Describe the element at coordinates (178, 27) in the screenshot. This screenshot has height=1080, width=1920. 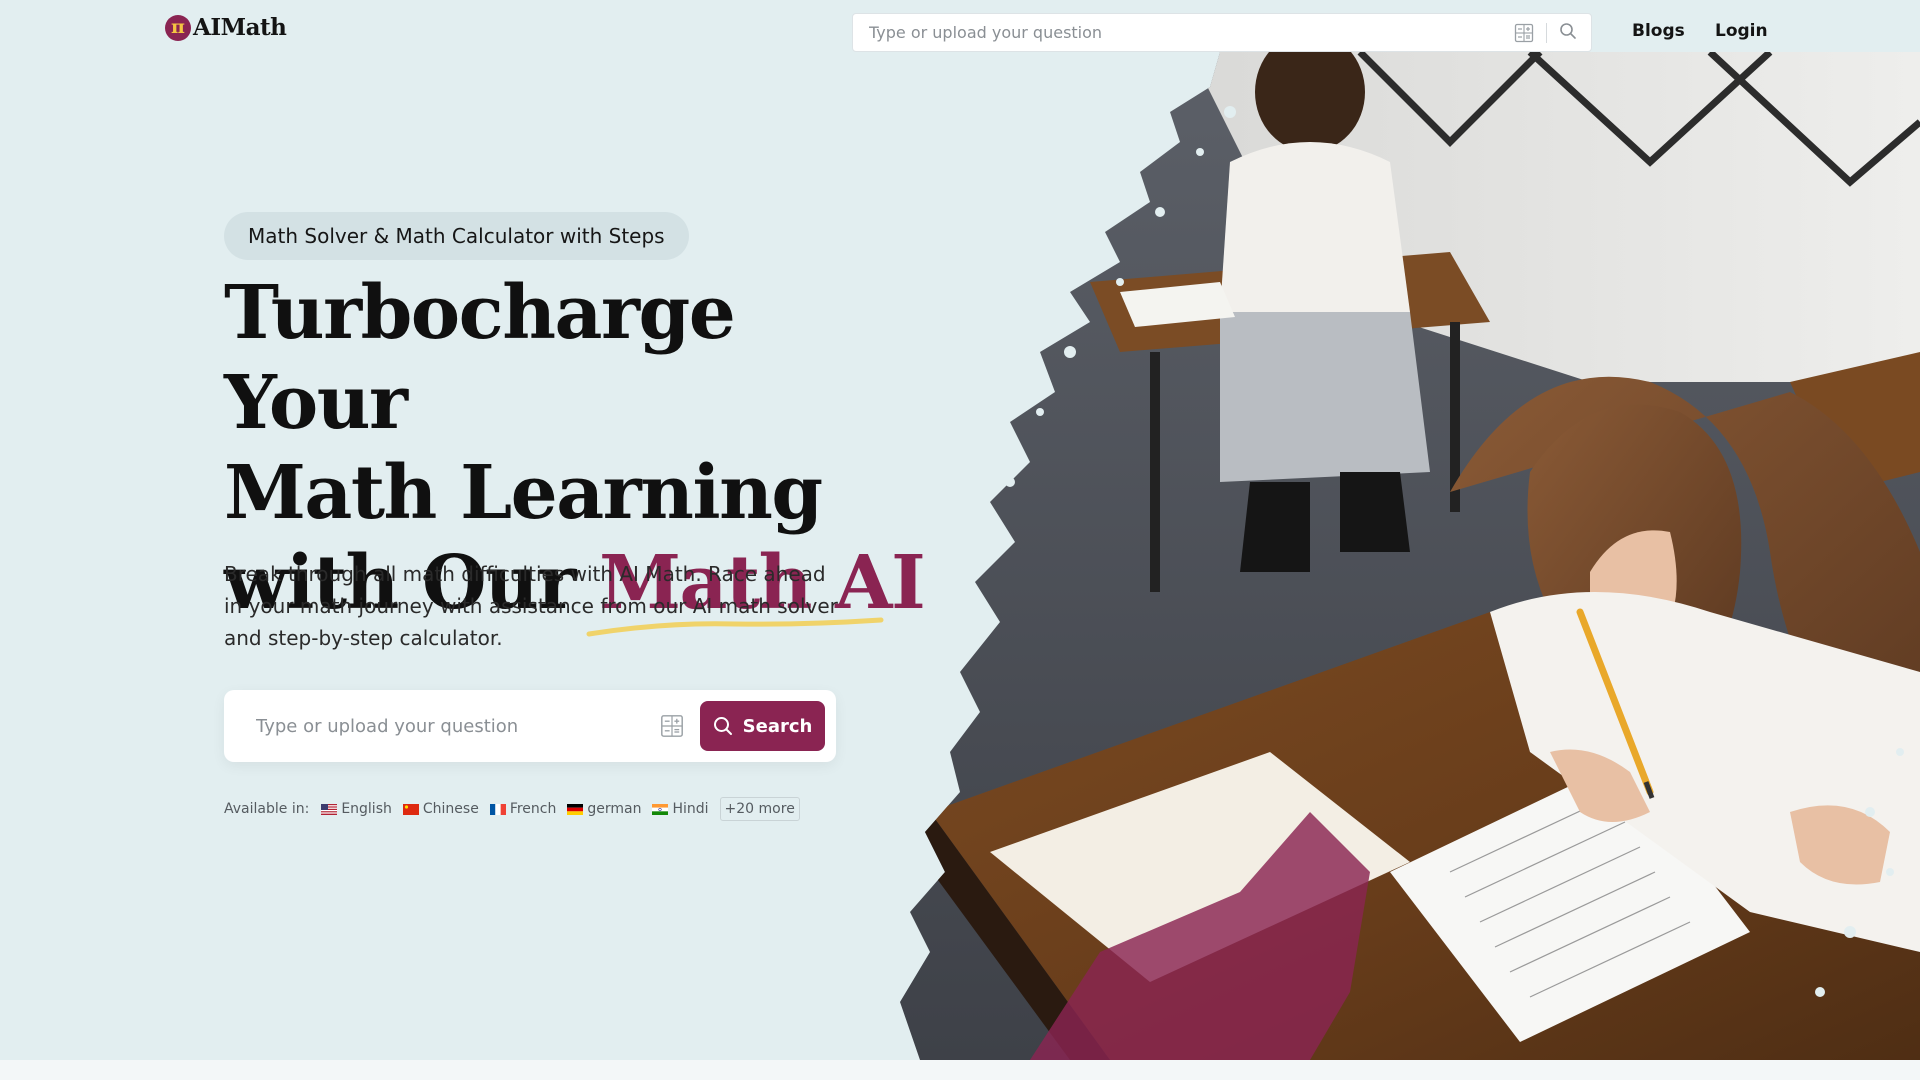
I see `pi-logo-icon: π` at that location.